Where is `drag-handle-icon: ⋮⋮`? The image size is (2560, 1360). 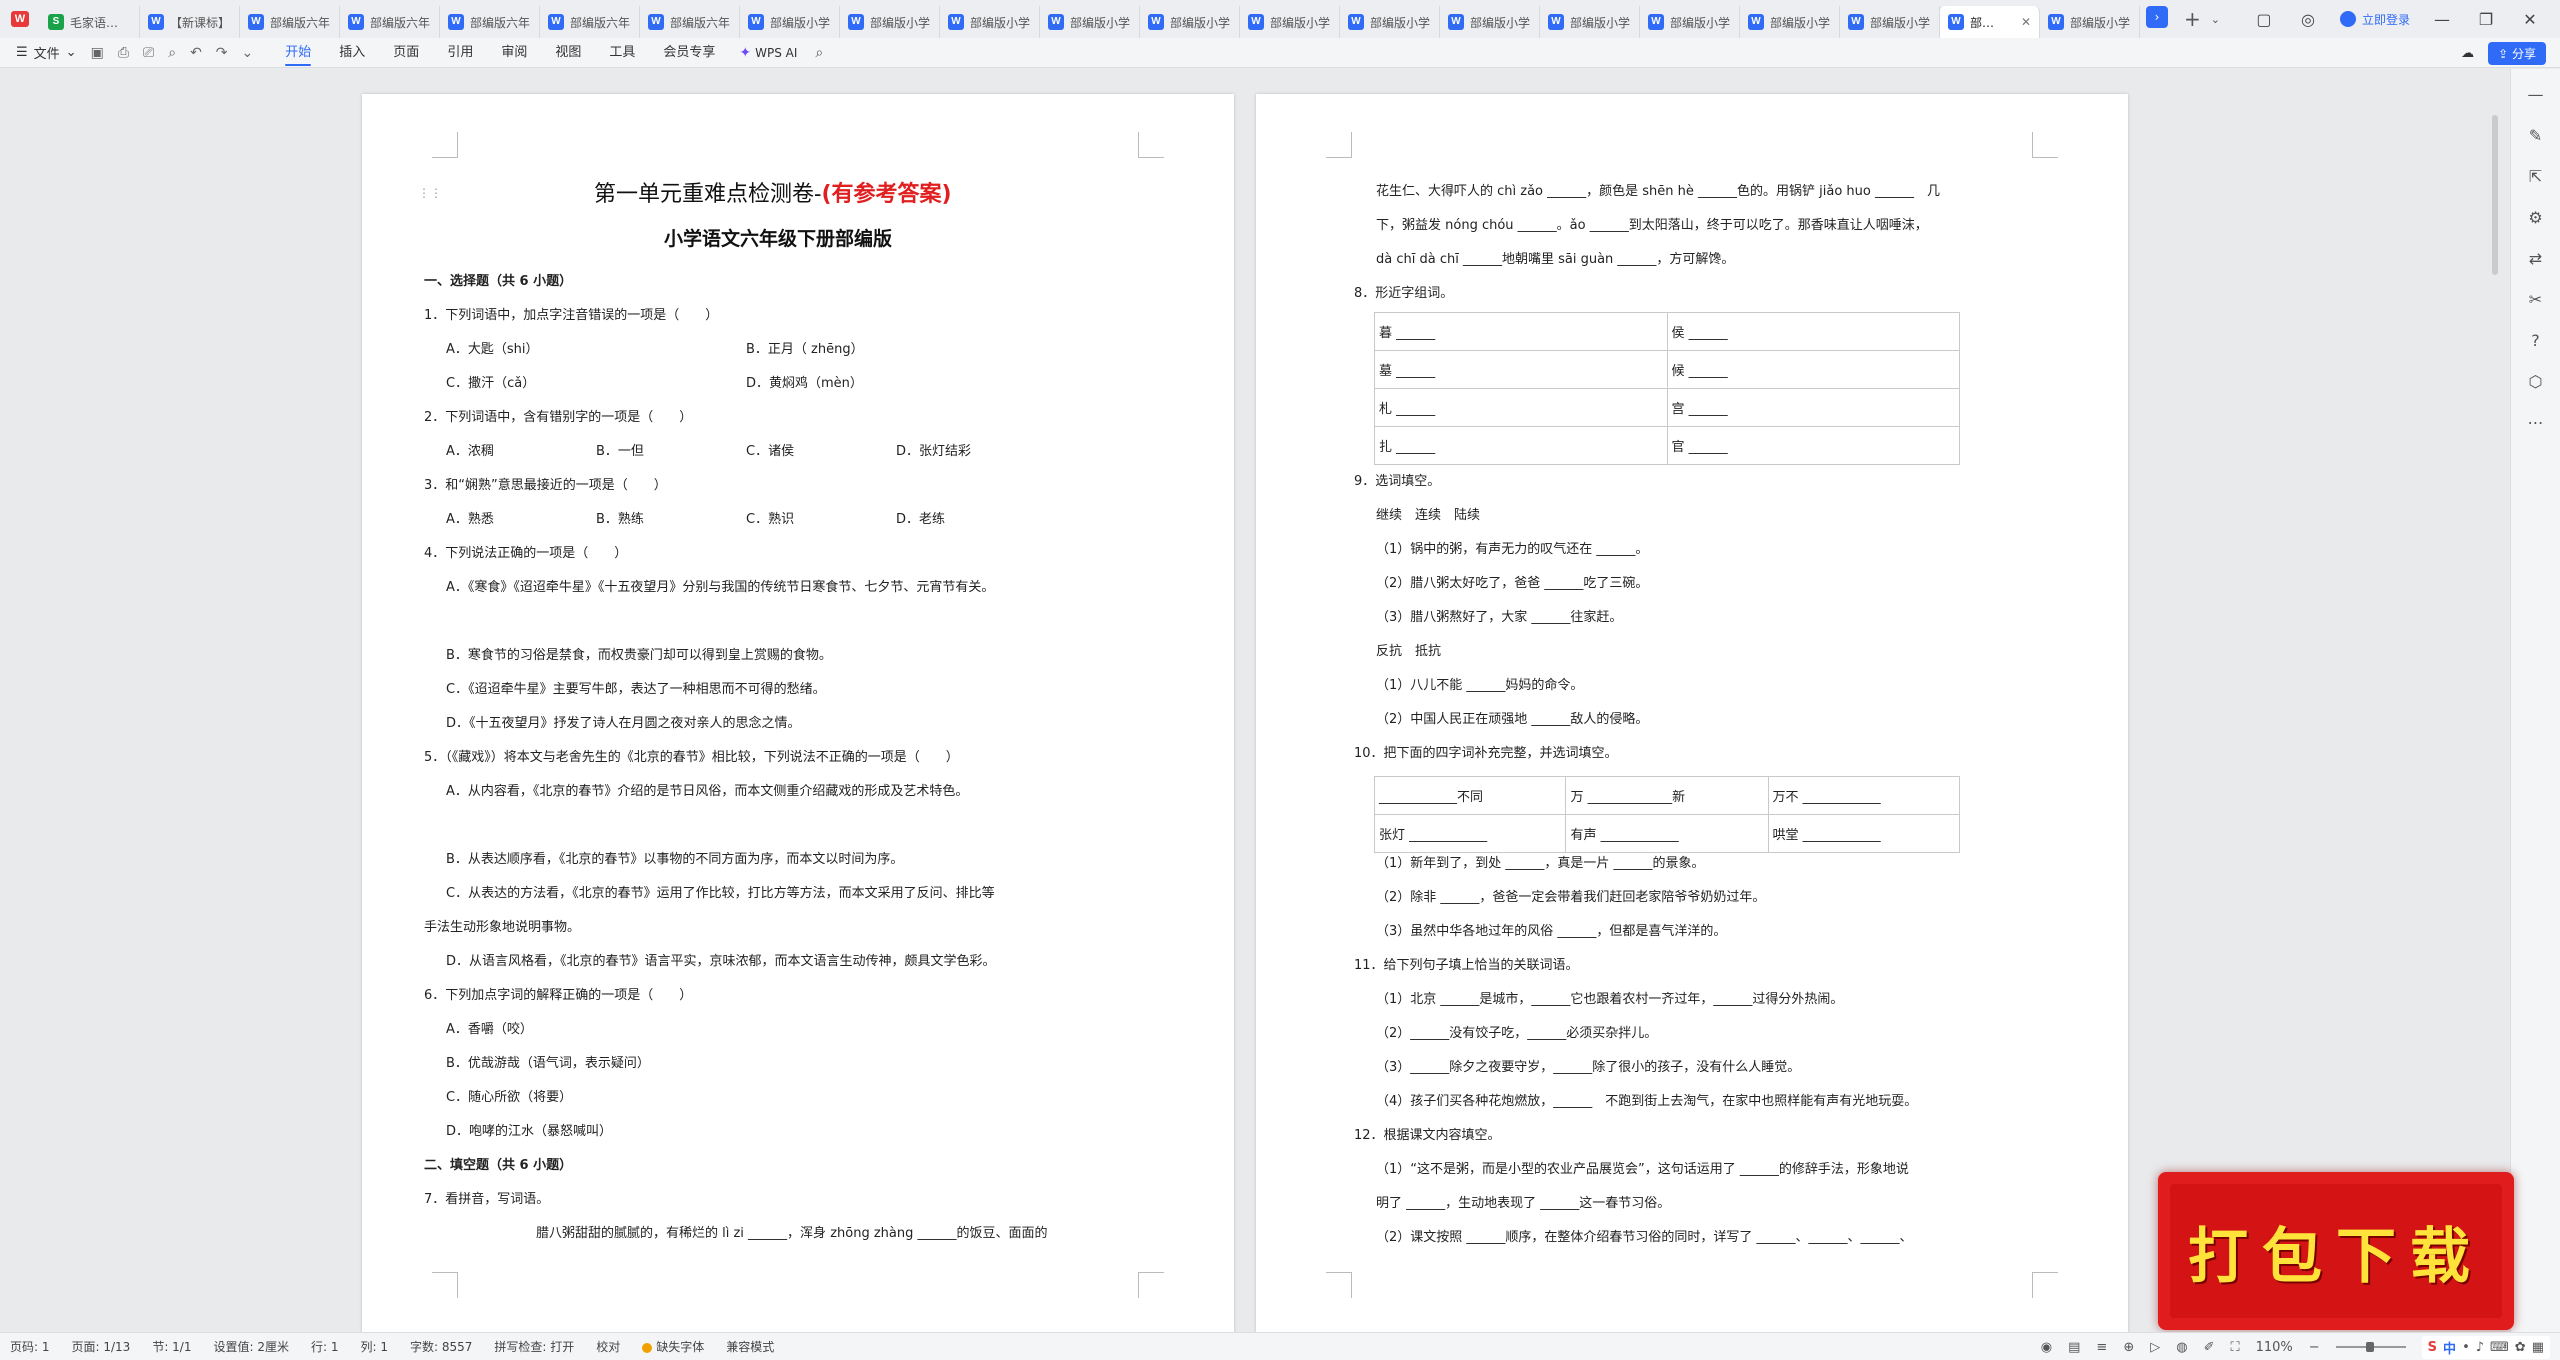 drag-handle-icon: ⋮⋮ is located at coordinates (430, 193).